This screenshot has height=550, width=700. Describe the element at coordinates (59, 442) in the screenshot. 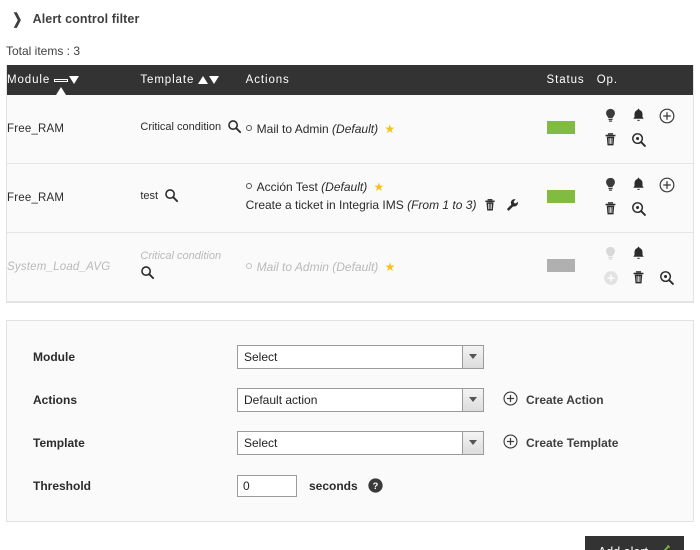

I see `label-template: Template` at that location.